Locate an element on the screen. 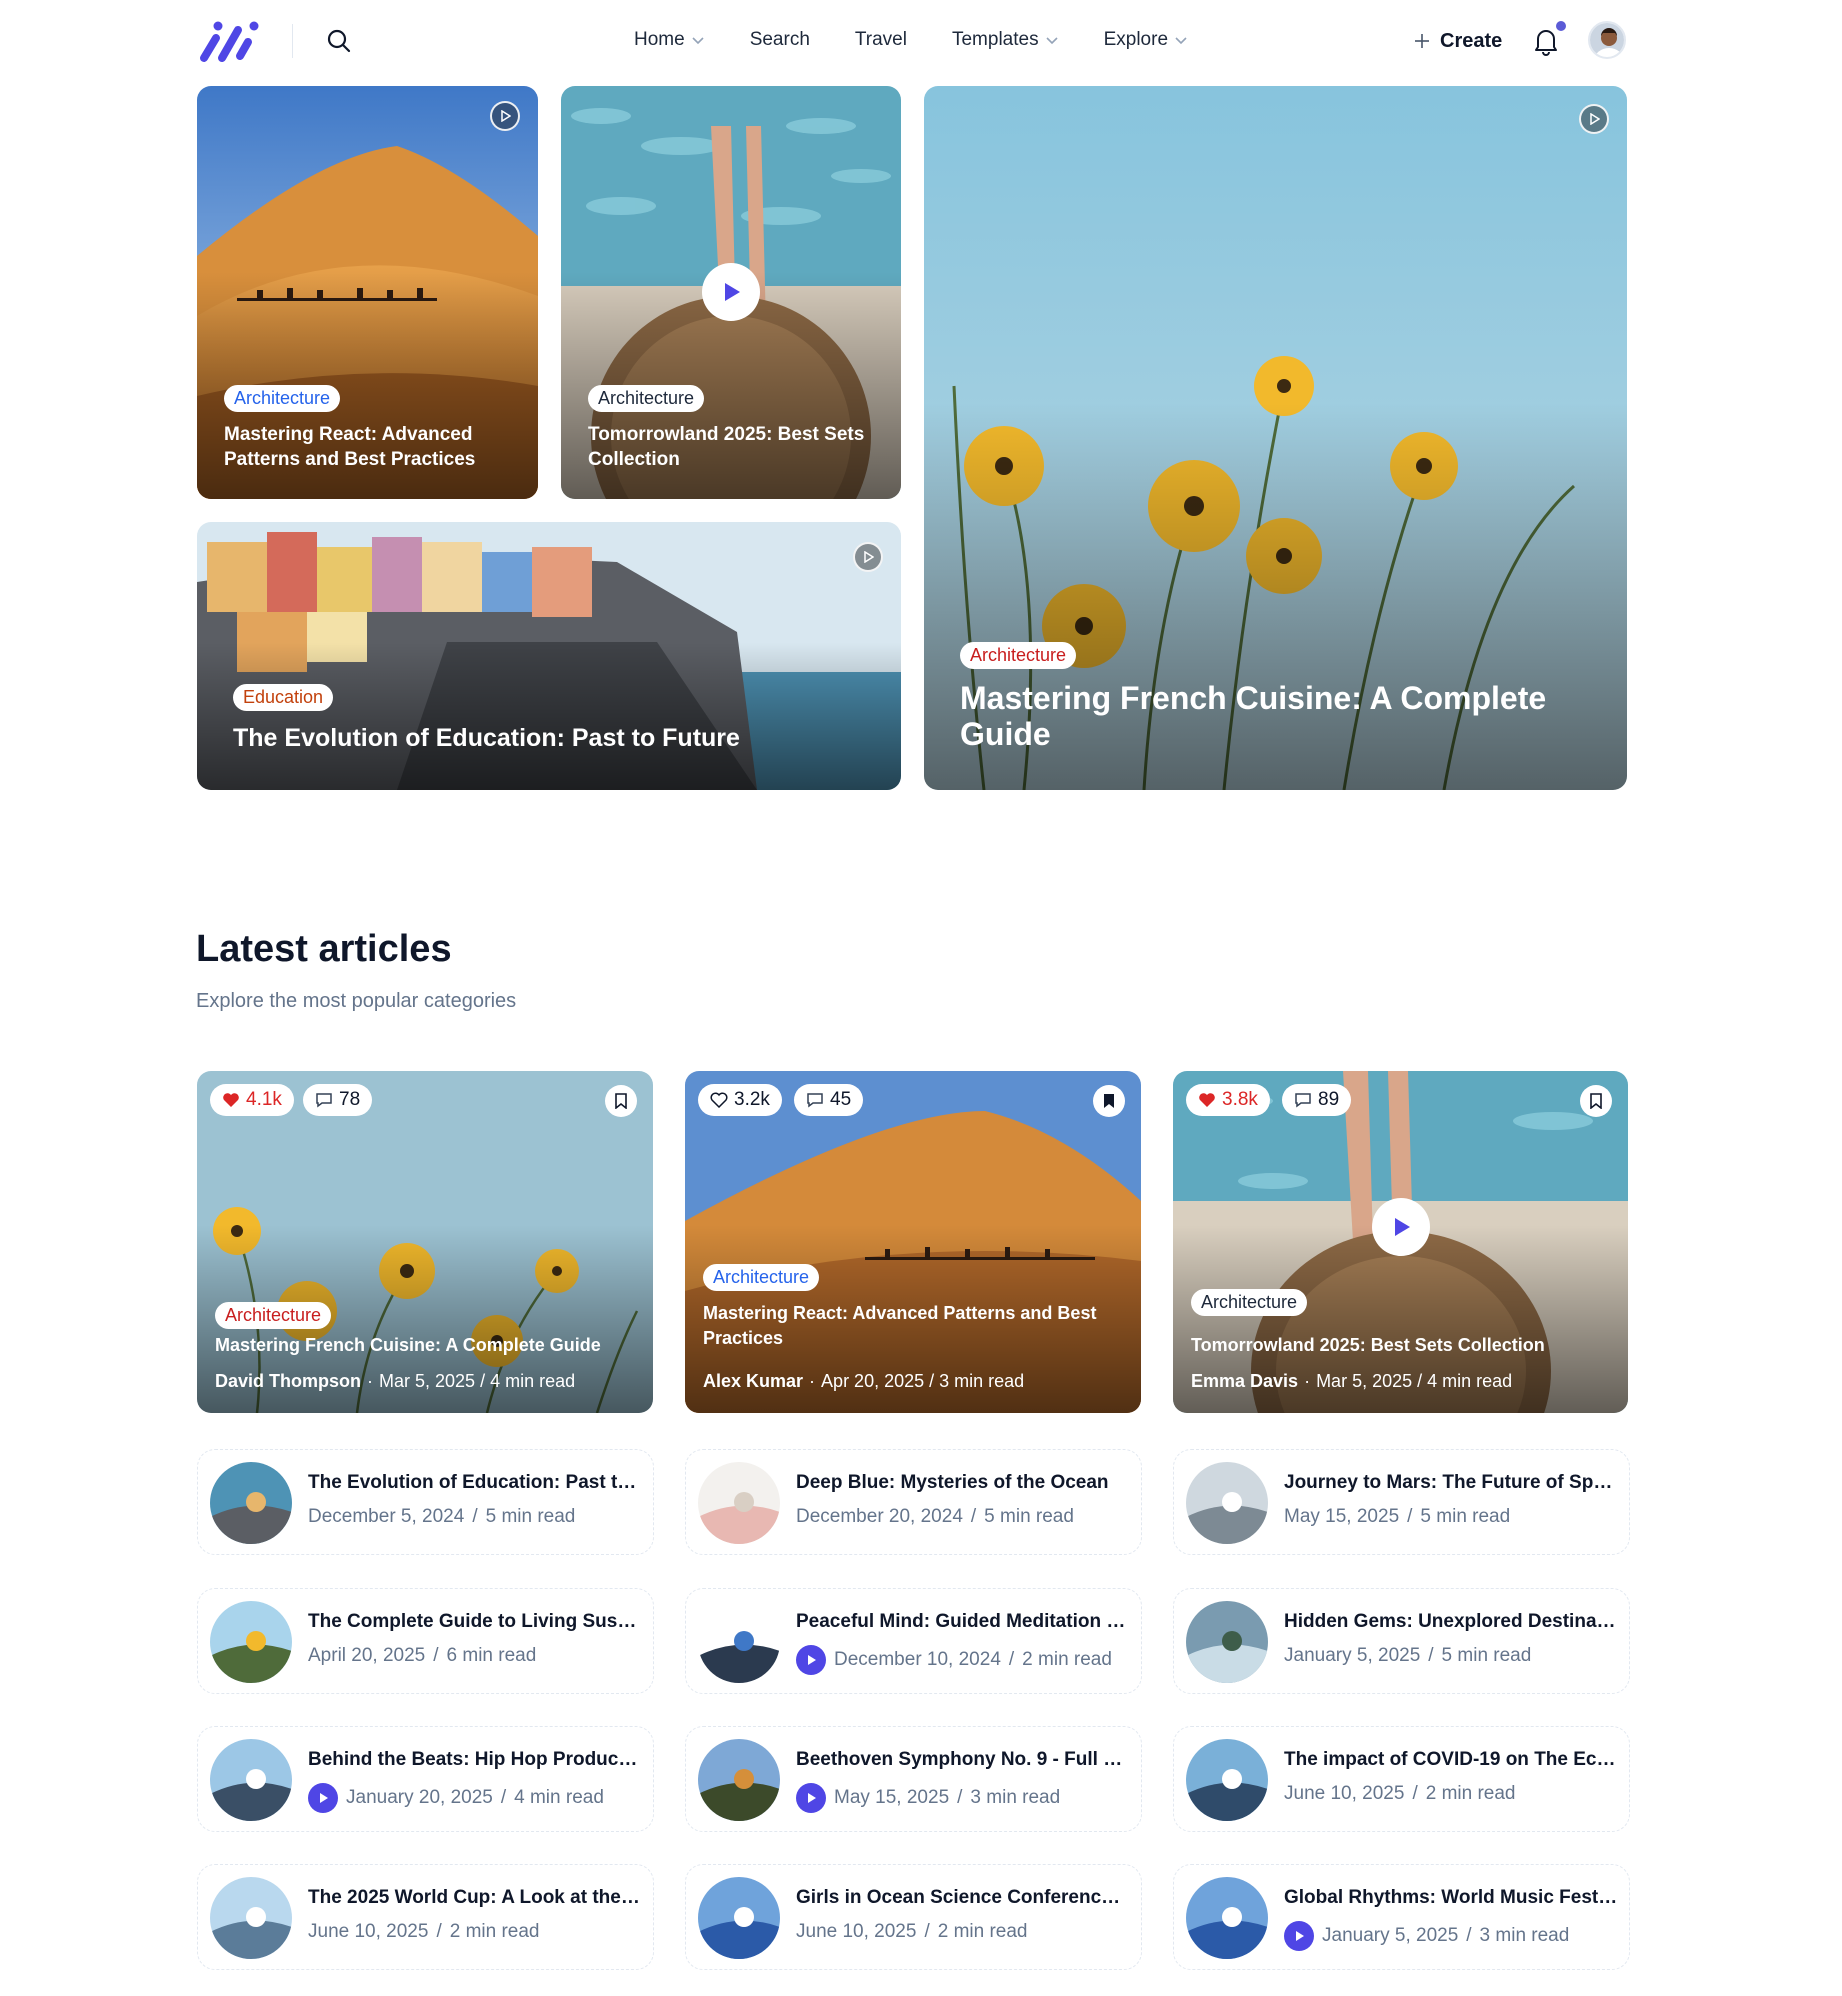 The height and width of the screenshot is (1996, 1842). like-button: 4.1k is located at coordinates (252, 1100).